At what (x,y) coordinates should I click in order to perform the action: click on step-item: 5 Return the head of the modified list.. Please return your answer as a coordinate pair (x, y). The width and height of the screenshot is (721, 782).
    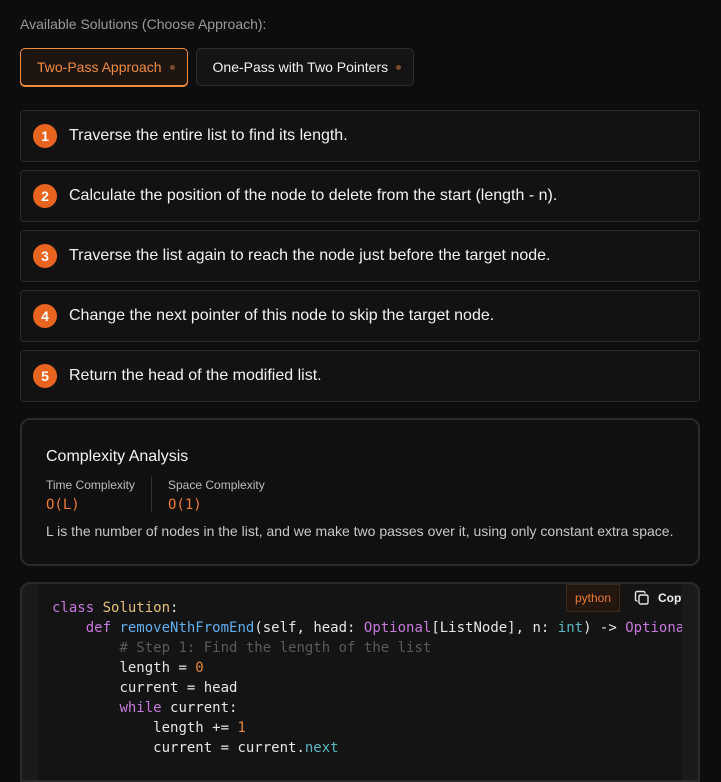
    Looking at the image, I should click on (360, 376).